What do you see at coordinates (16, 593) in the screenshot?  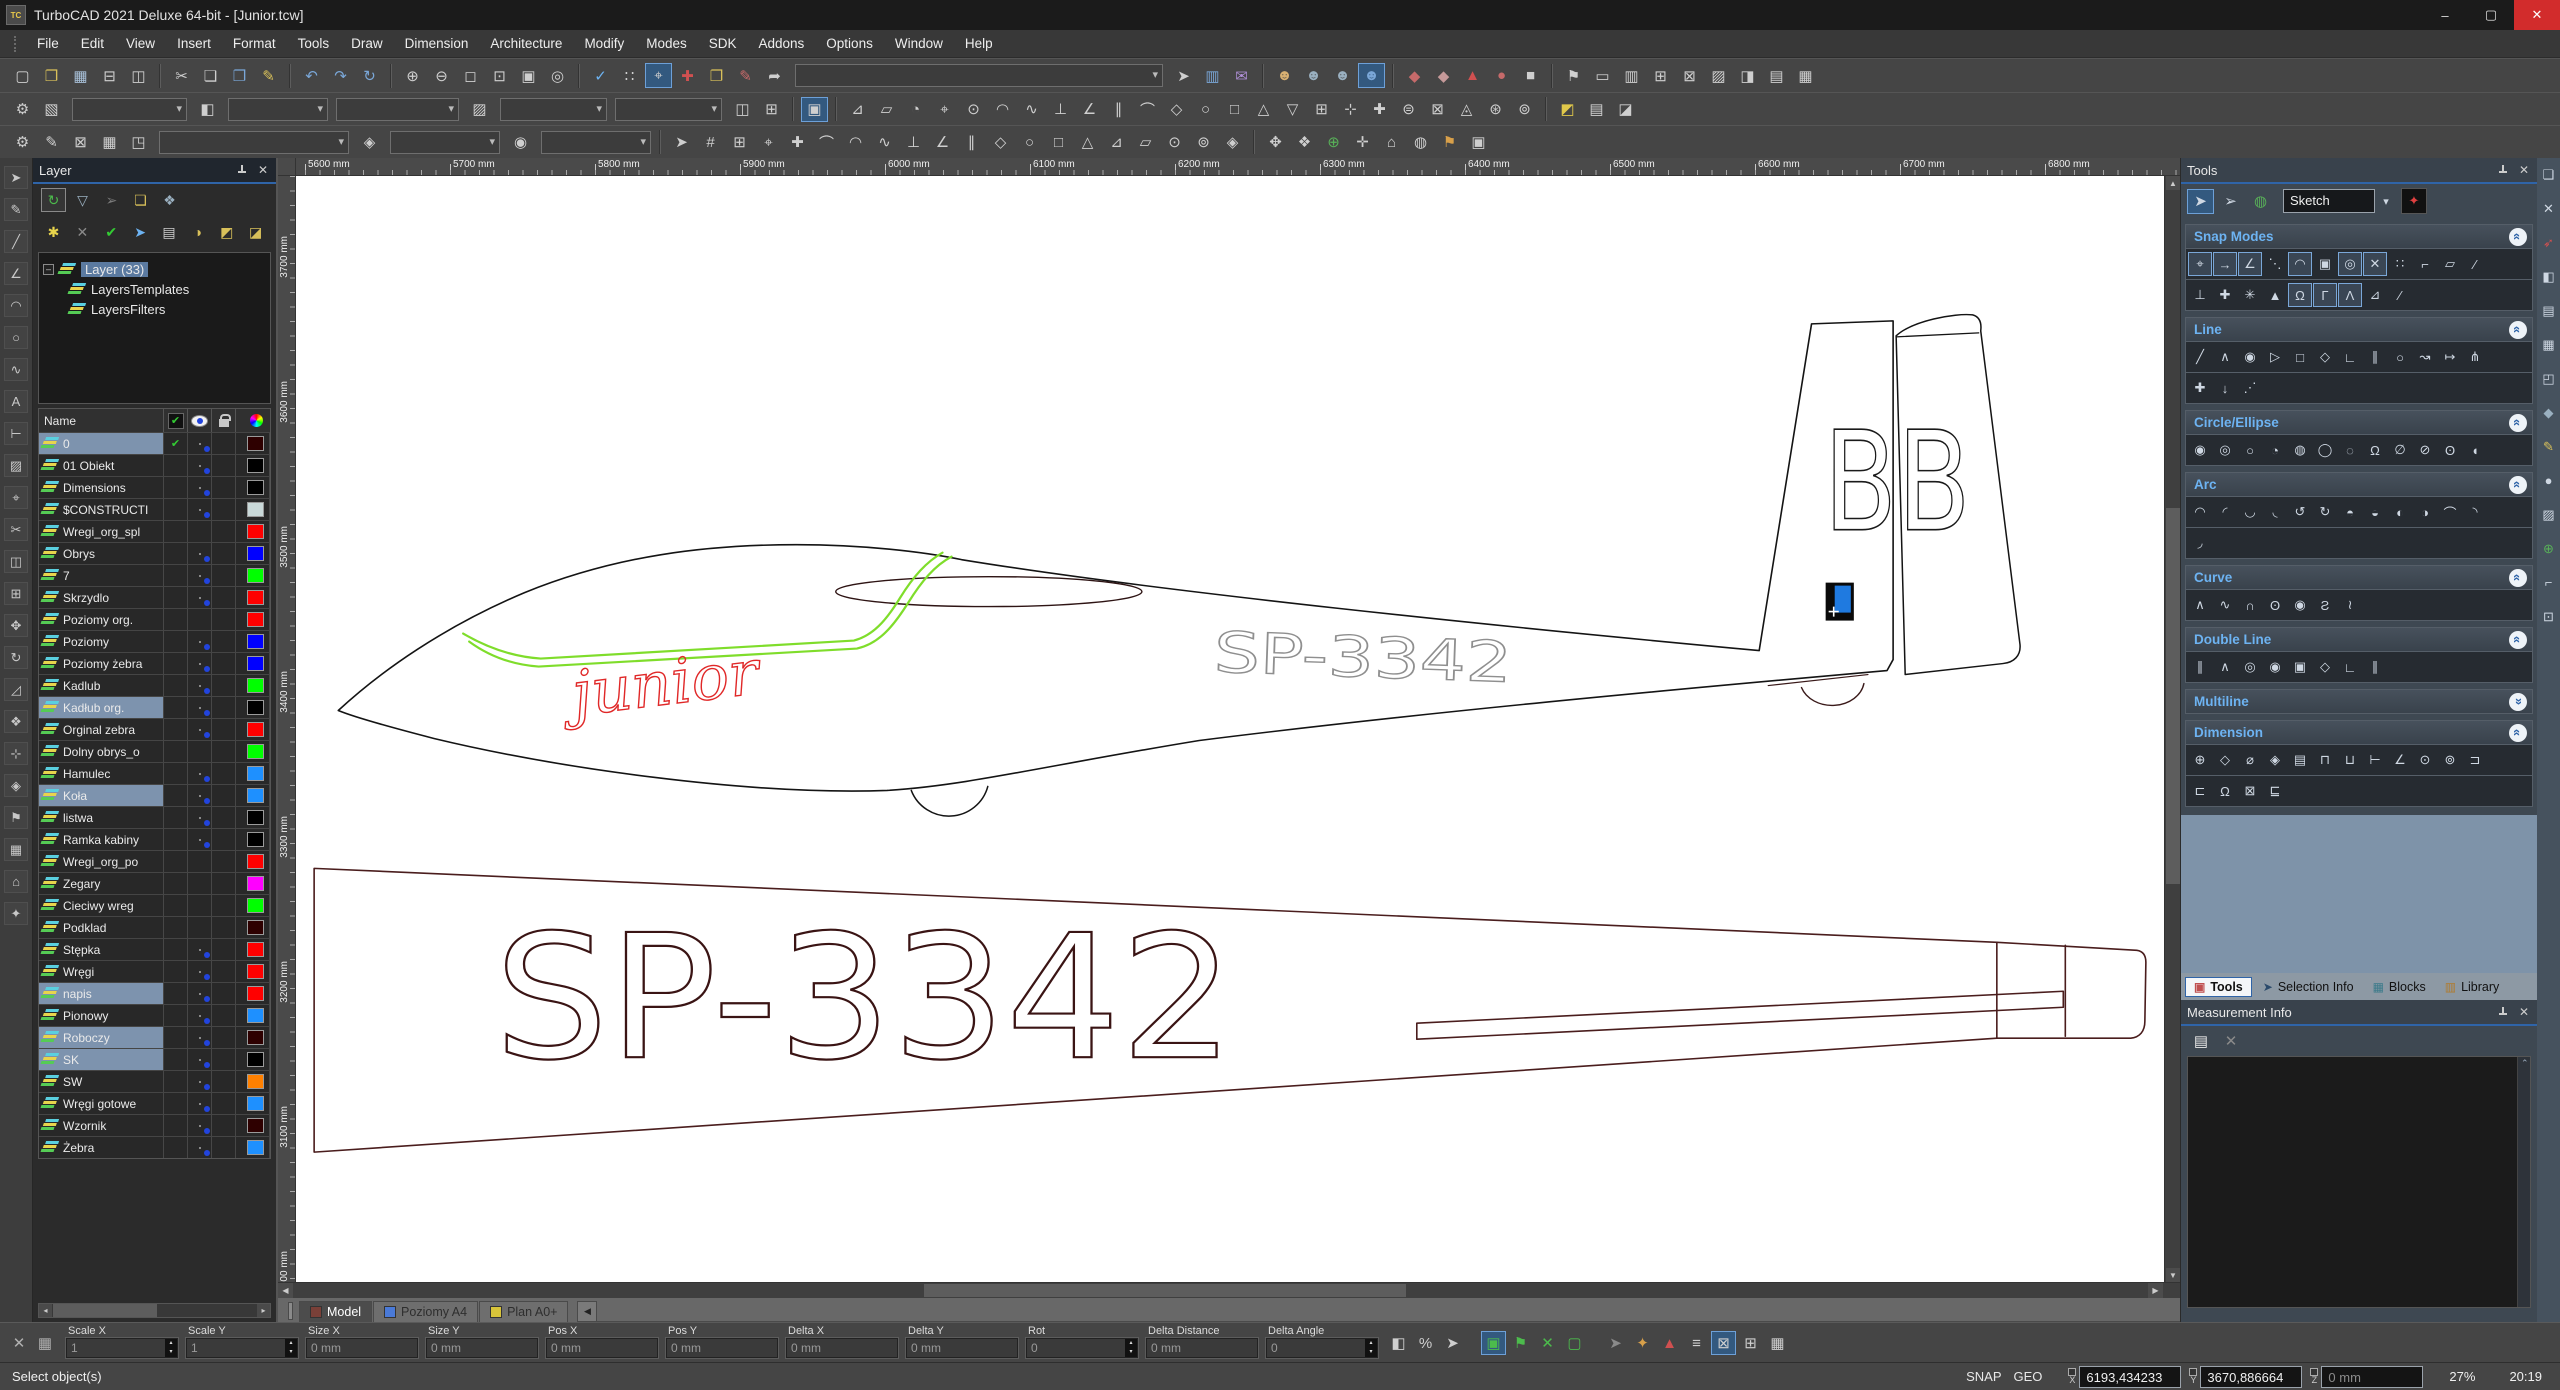 I see `array-tool-icon: ⊞` at bounding box center [16, 593].